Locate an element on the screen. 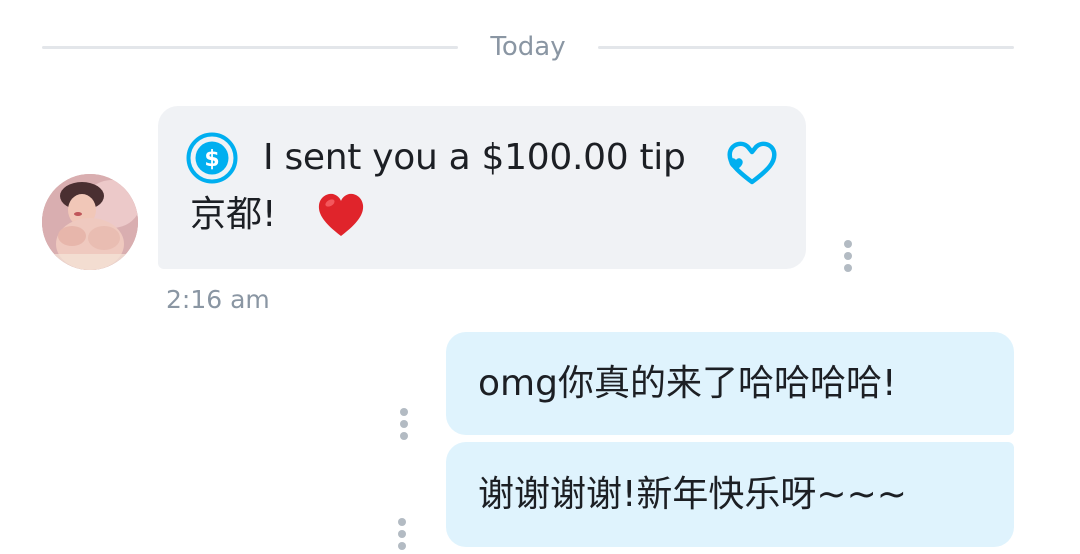 This screenshot has width=1080, height=554. outgoing-message-bubble: omg你真的来了哈哈哈哈! is located at coordinates (730, 383).